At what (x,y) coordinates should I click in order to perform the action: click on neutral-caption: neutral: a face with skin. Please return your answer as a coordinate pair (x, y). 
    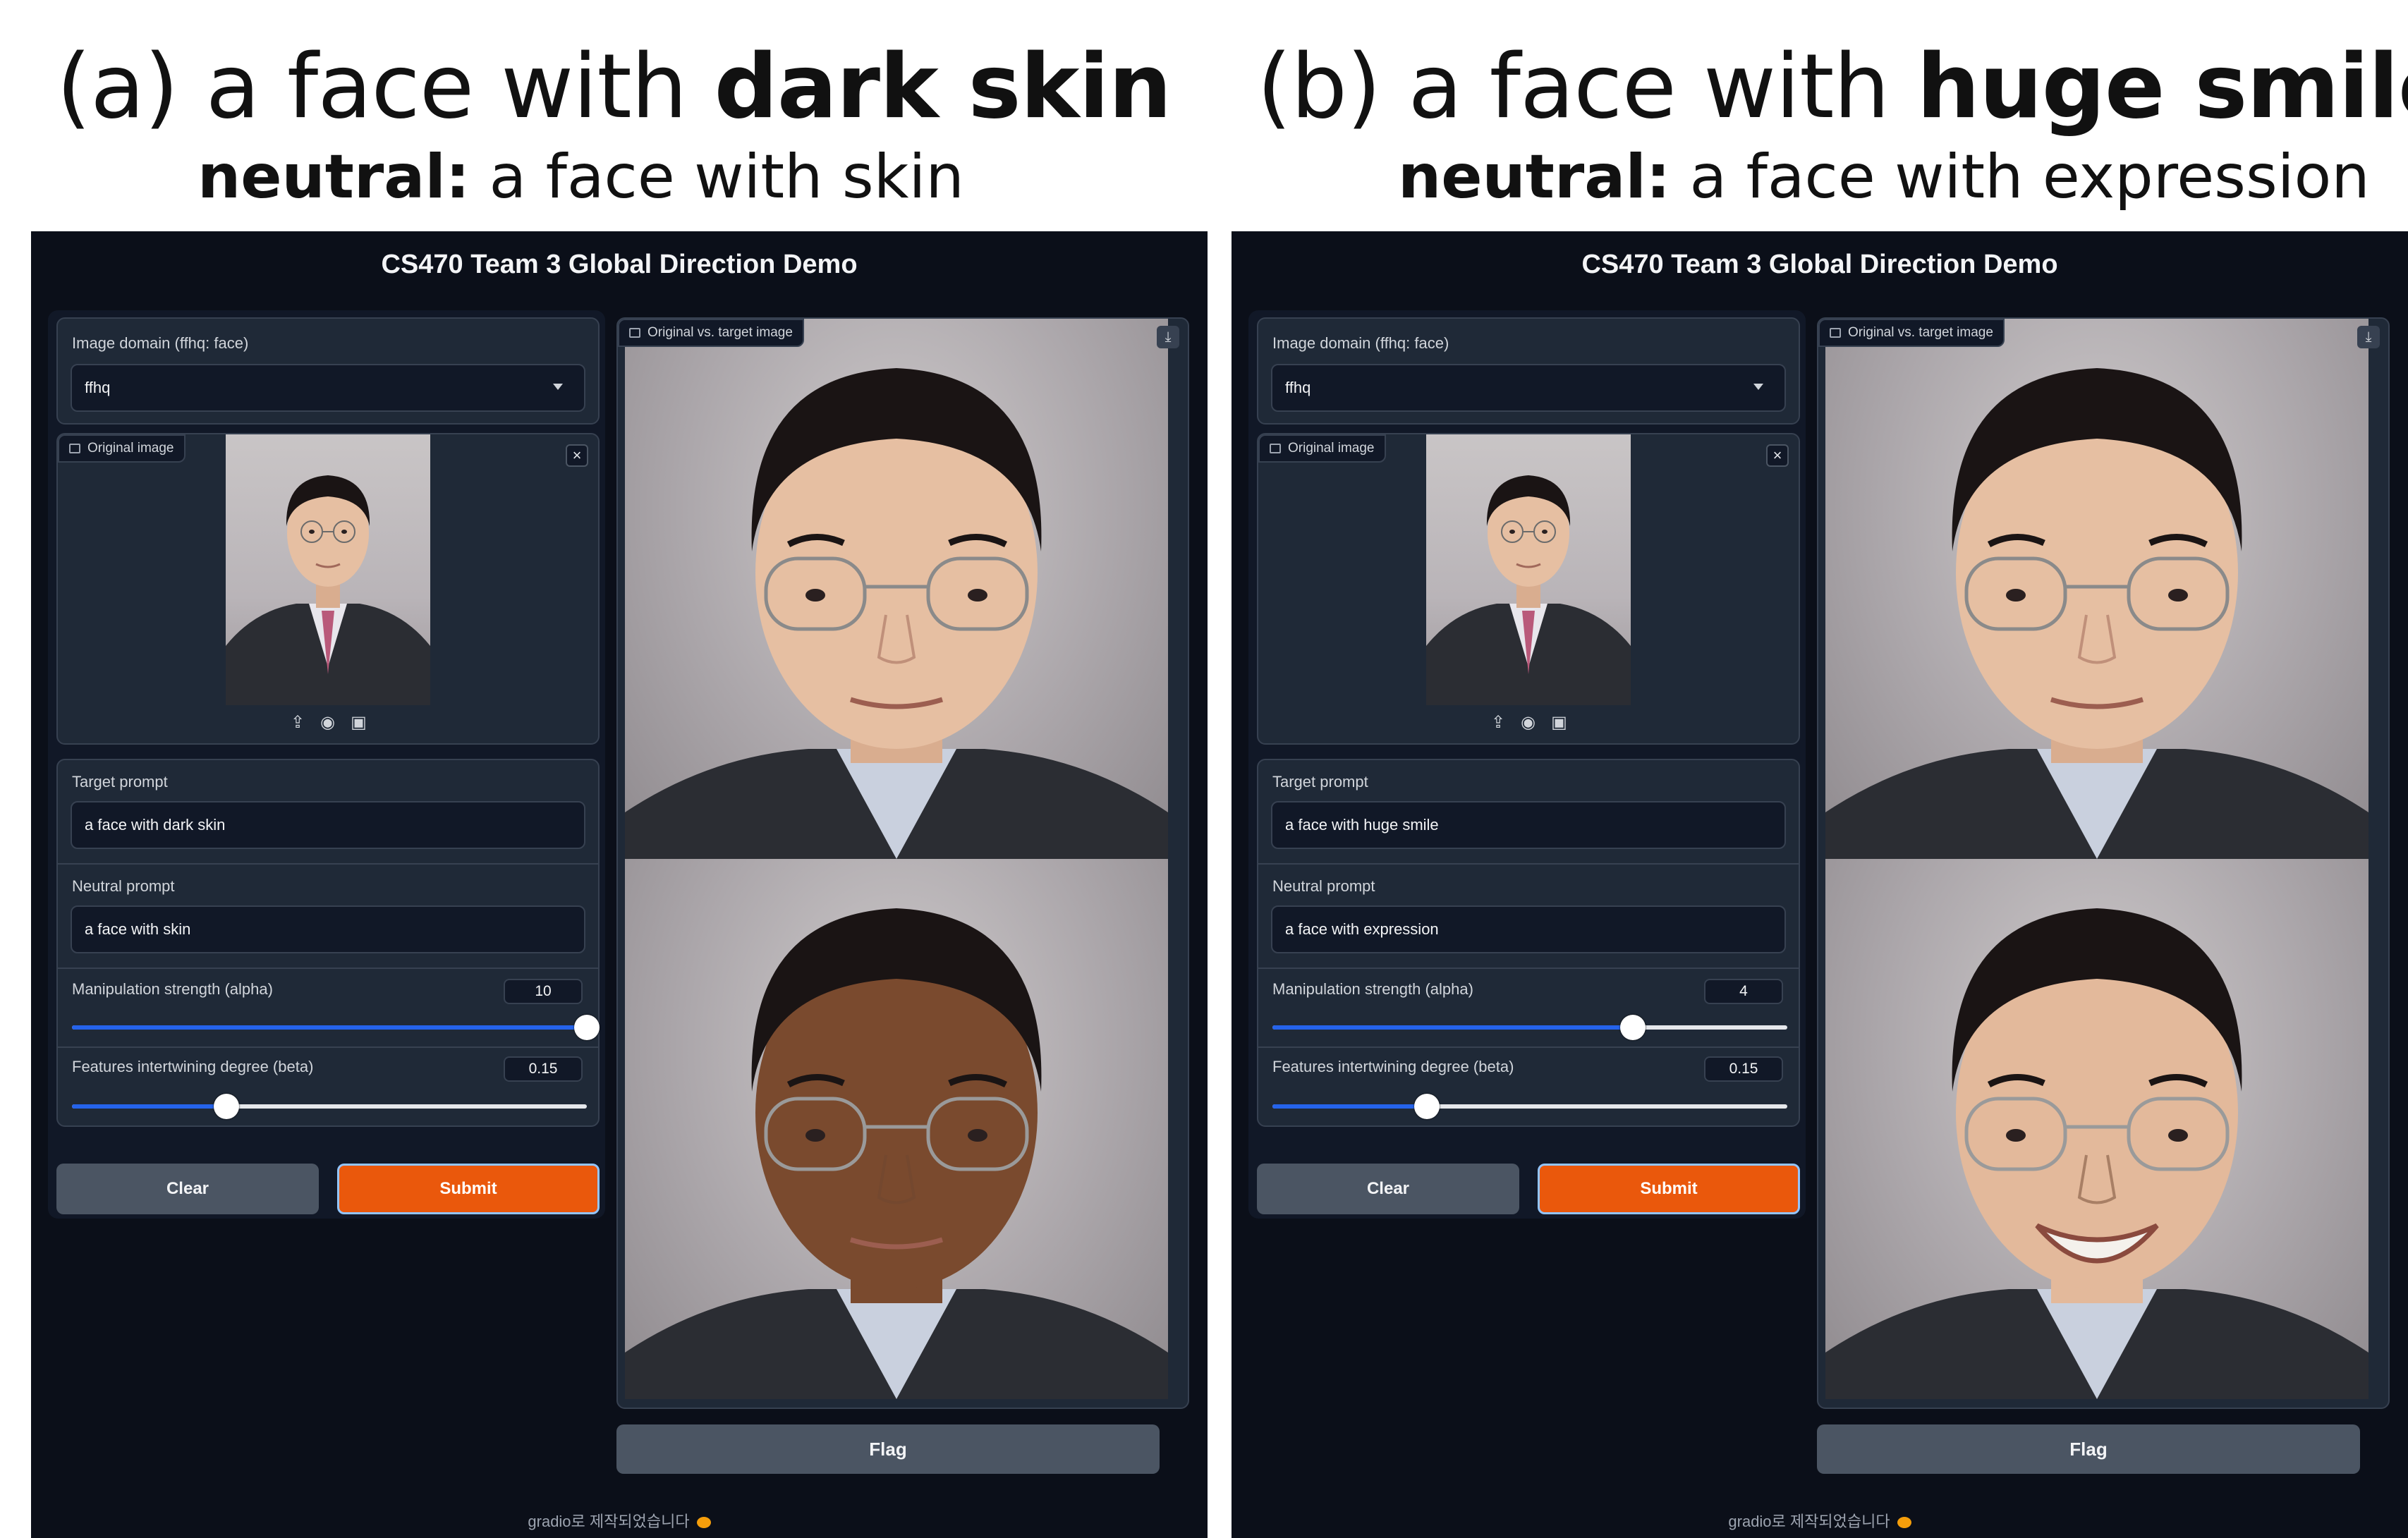
    Looking at the image, I should click on (581, 177).